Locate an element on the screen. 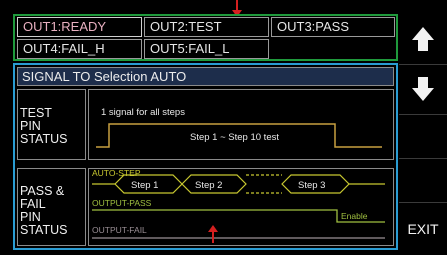  test-pin-status-label: TEST PIN STATUS is located at coordinates (51, 124).